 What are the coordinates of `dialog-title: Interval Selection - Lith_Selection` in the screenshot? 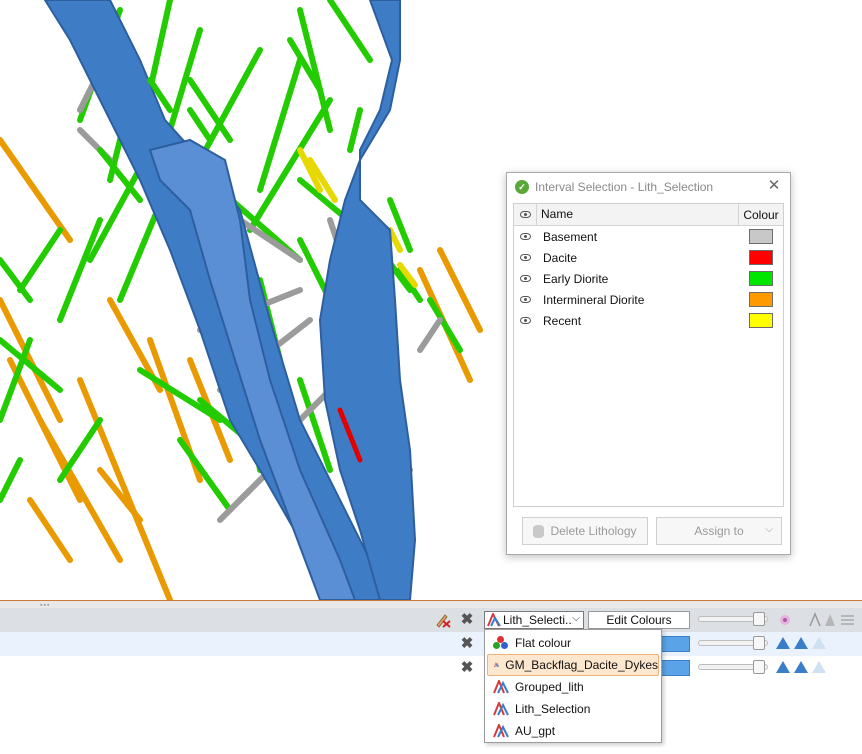 It's located at (624, 187).